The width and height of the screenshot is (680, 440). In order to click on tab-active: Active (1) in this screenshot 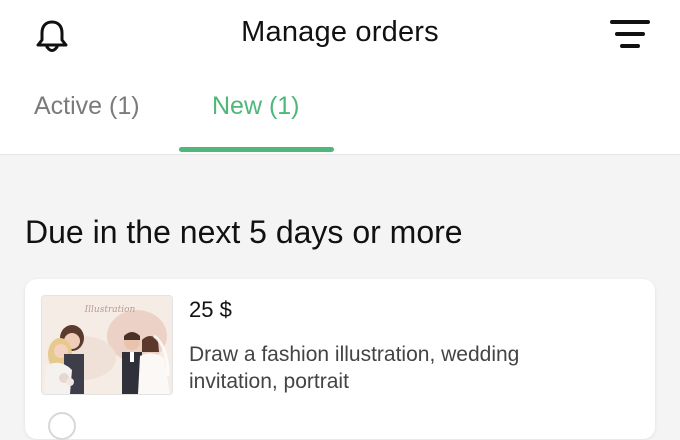, I will do `click(87, 106)`.